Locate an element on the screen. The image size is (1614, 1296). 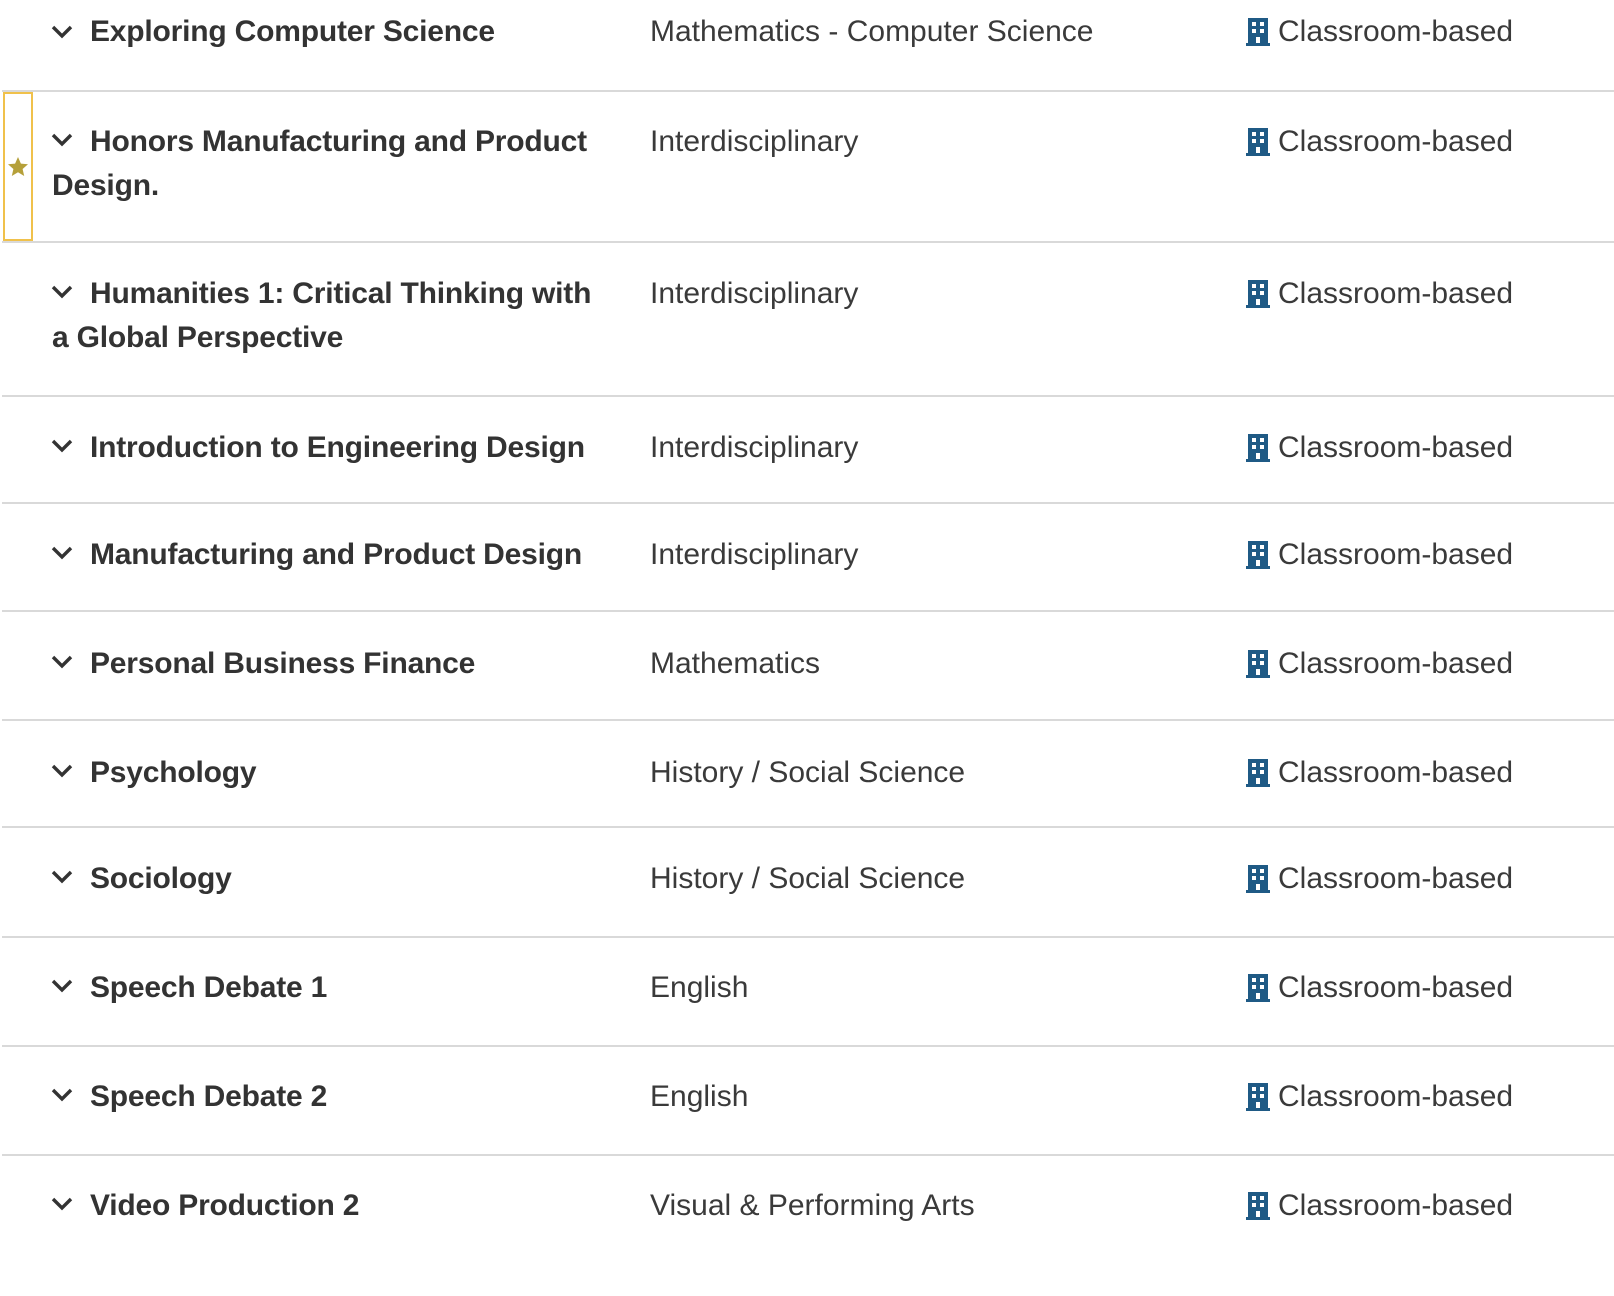
table-row: Speech Debate 2 English Classroom-based is located at coordinates (808, 1101).